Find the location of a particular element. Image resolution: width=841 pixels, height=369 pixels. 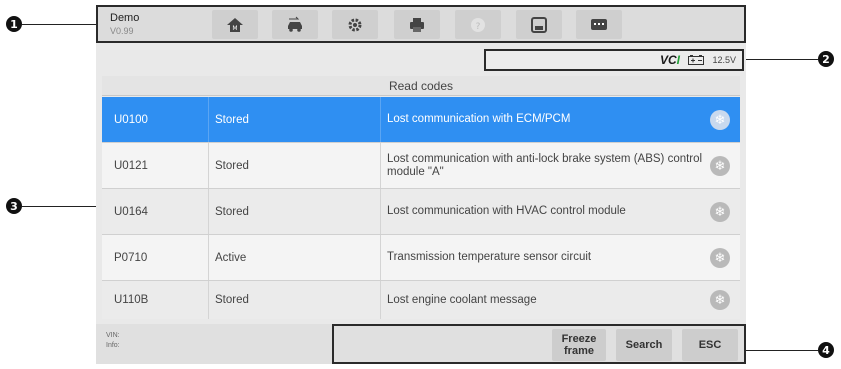

info-label: Info: is located at coordinates (113, 345).